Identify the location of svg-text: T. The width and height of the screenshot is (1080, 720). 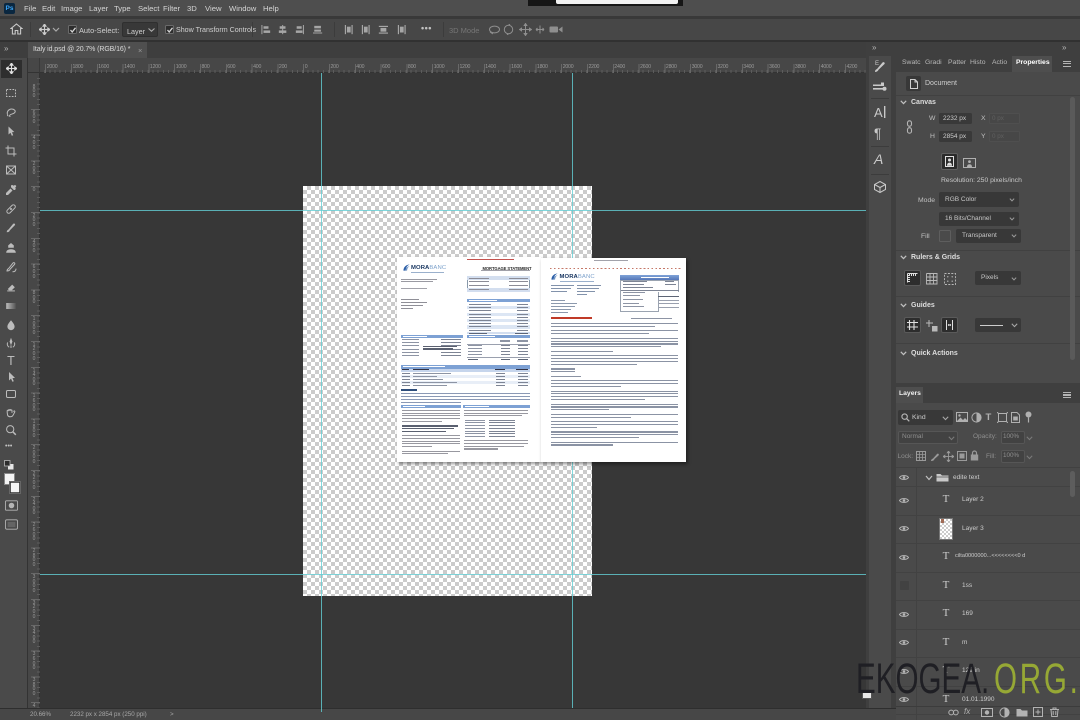
(11, 360).